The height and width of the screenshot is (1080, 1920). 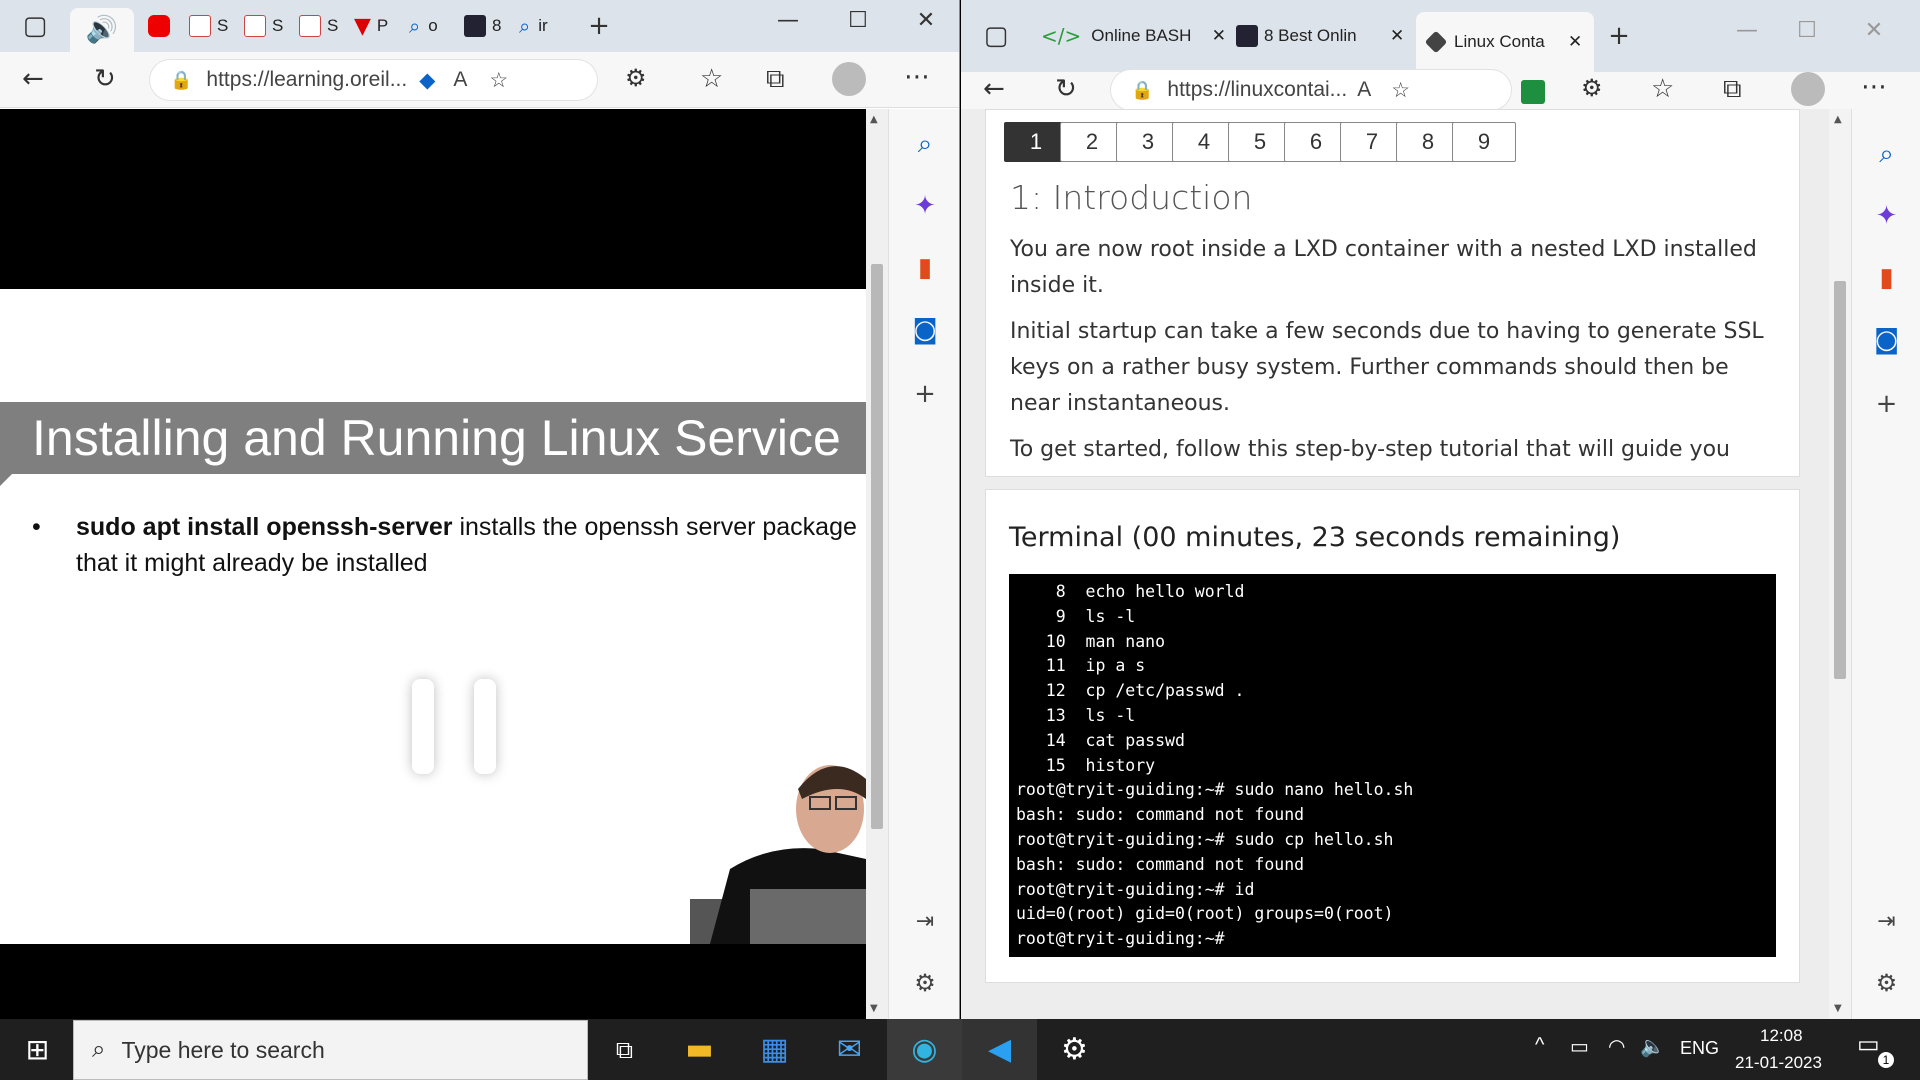 I want to click on right-scroll-thumb, so click(x=1840, y=480).